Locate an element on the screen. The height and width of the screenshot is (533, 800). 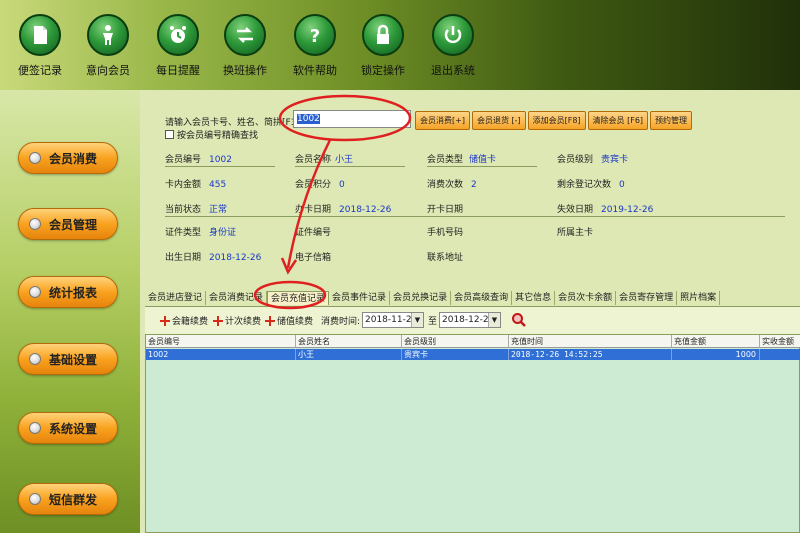
field-label: 消费次数 is located at coordinates (445, 185).